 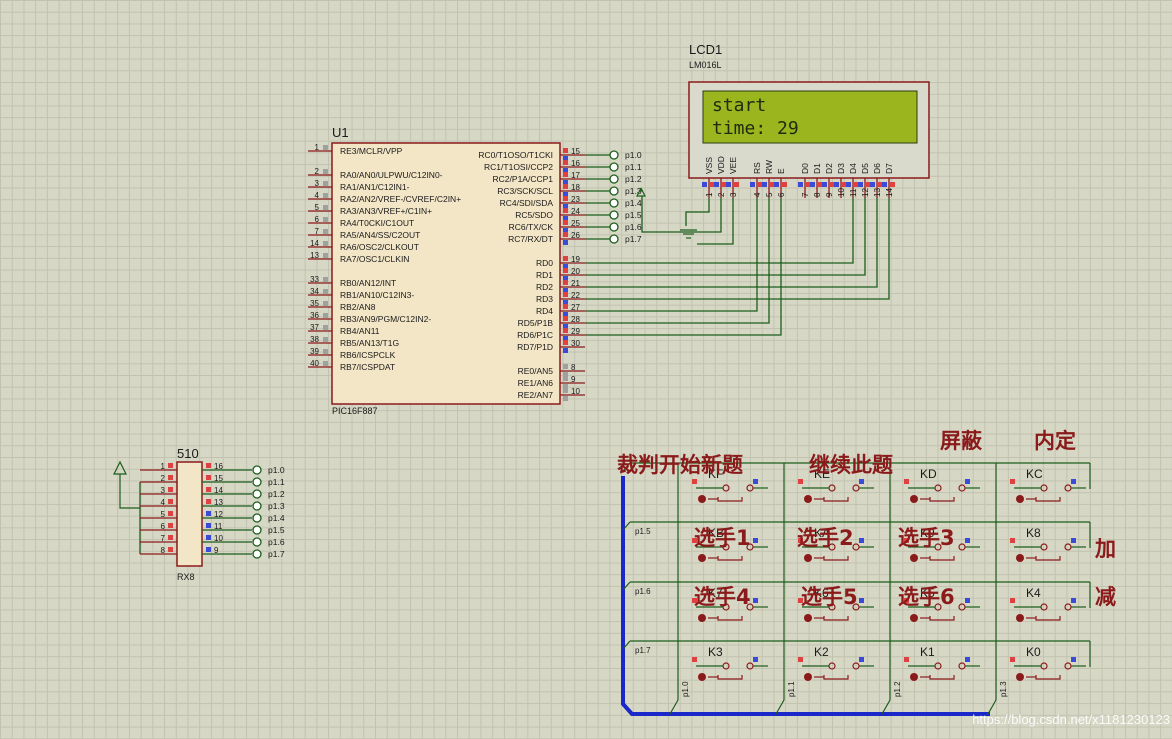 I want to click on mcu-pin-label: RC1/T1OSI/CCP2, so click(x=518, y=167).